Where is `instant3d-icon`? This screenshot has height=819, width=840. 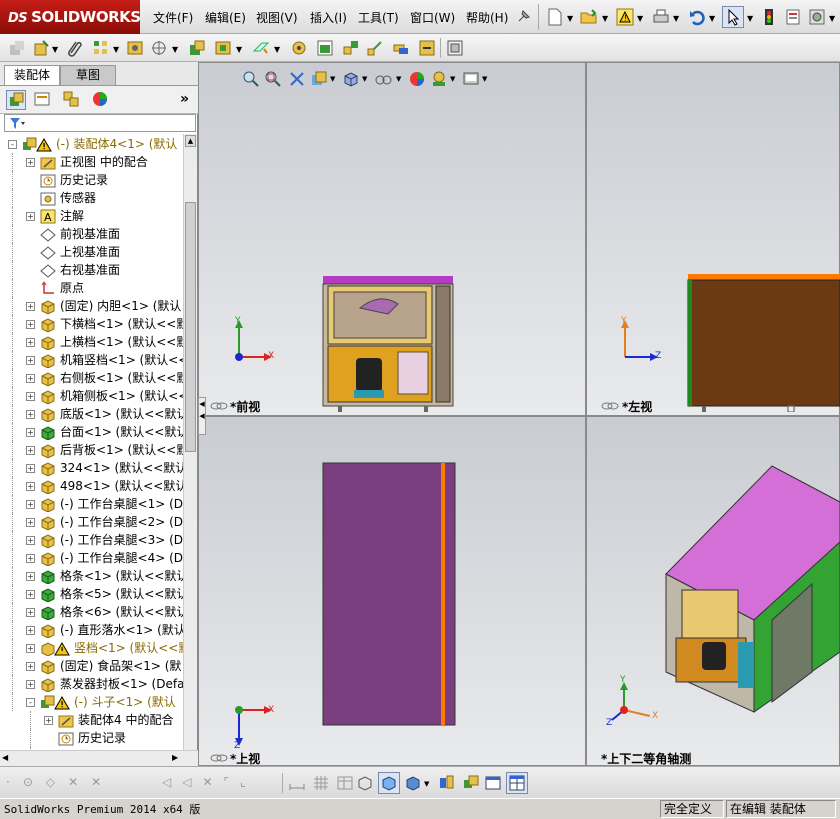
instant3d-icon is located at coordinates (455, 48).